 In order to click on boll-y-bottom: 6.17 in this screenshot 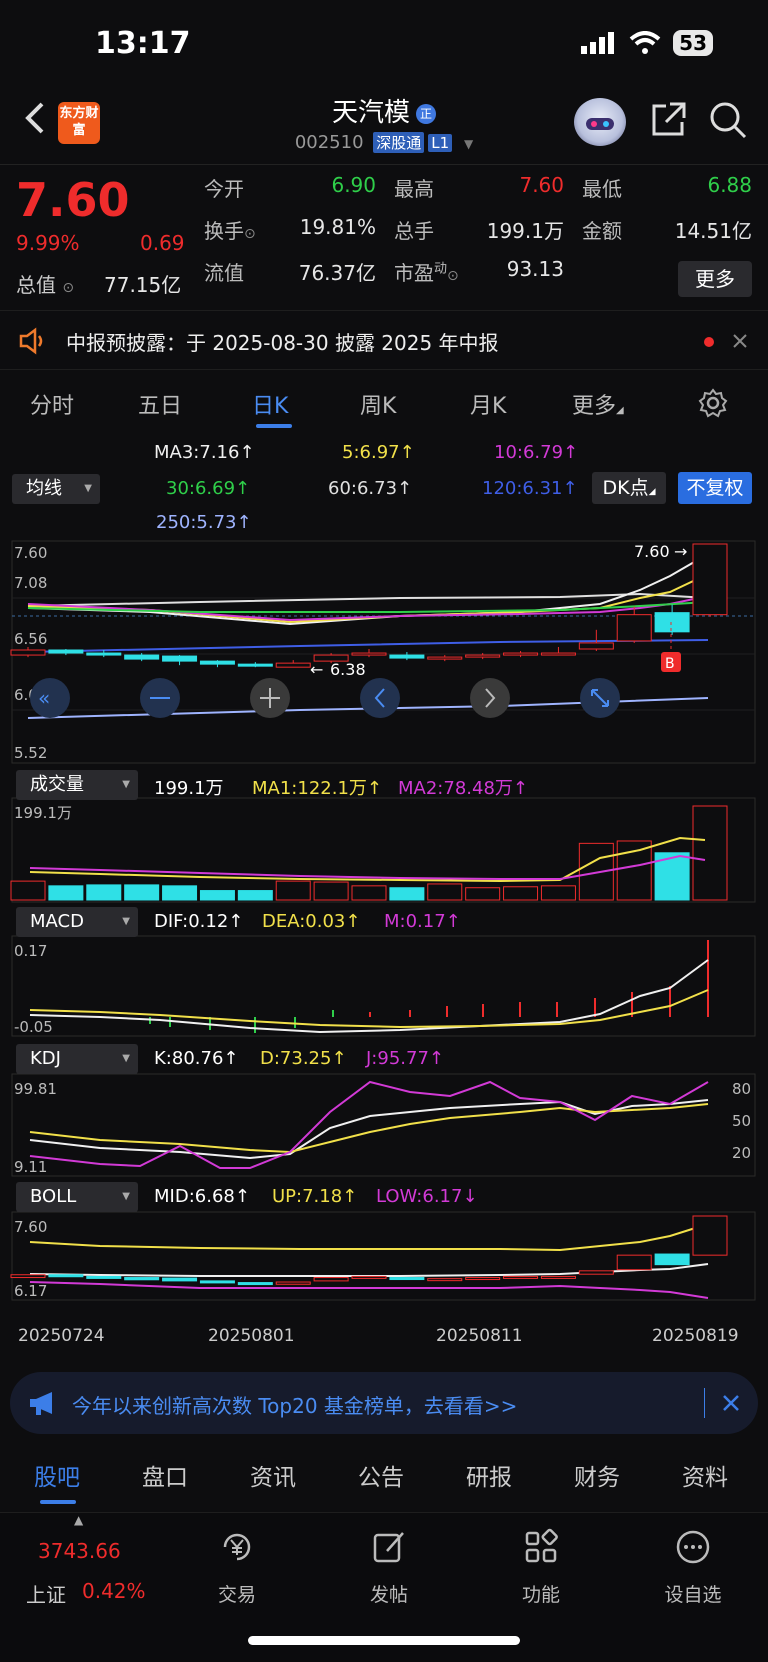, I will do `click(30, 1291)`.